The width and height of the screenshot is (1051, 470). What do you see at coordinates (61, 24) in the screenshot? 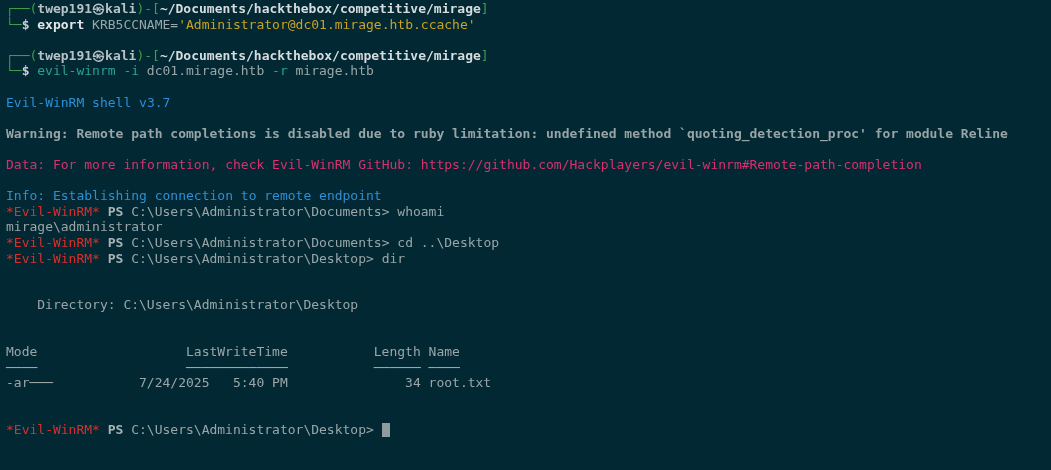
I see `command-name: export` at bounding box center [61, 24].